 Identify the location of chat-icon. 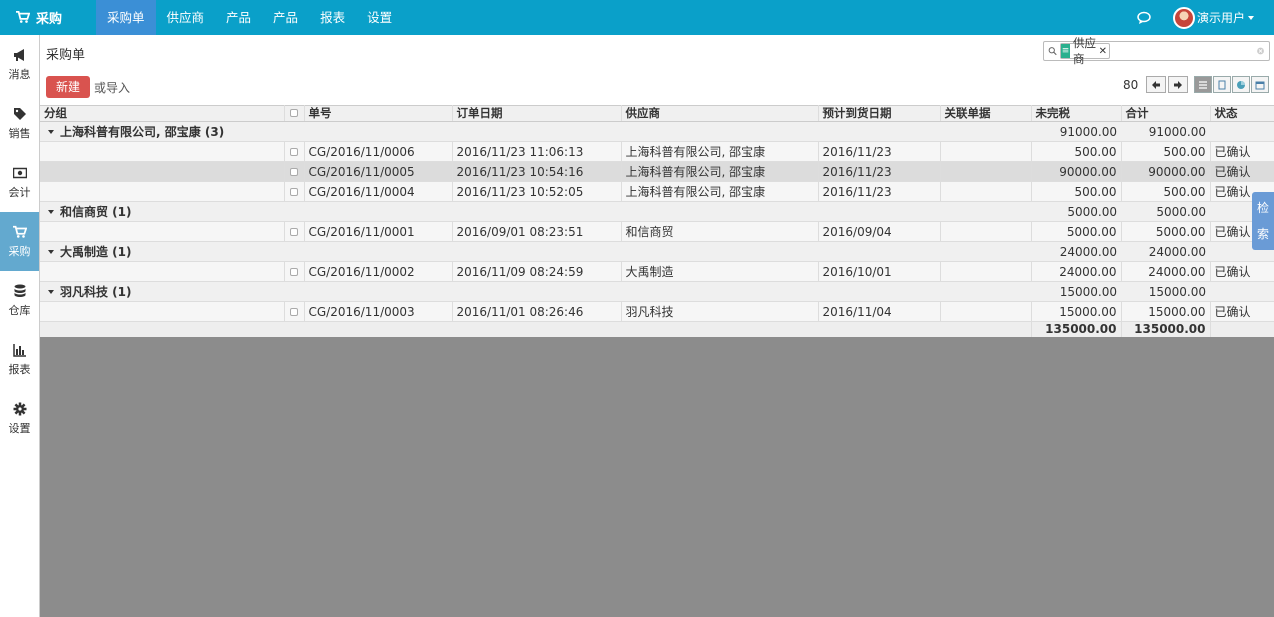
(1145, 18).